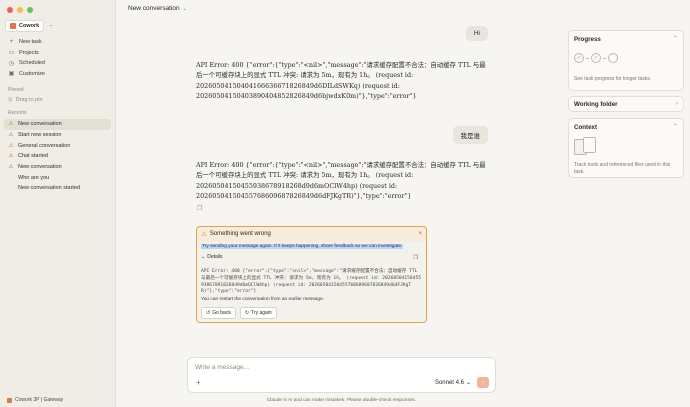 This screenshot has width=690, height=407. I want to click on brand-row: Cowork ⇔, so click(29, 26).